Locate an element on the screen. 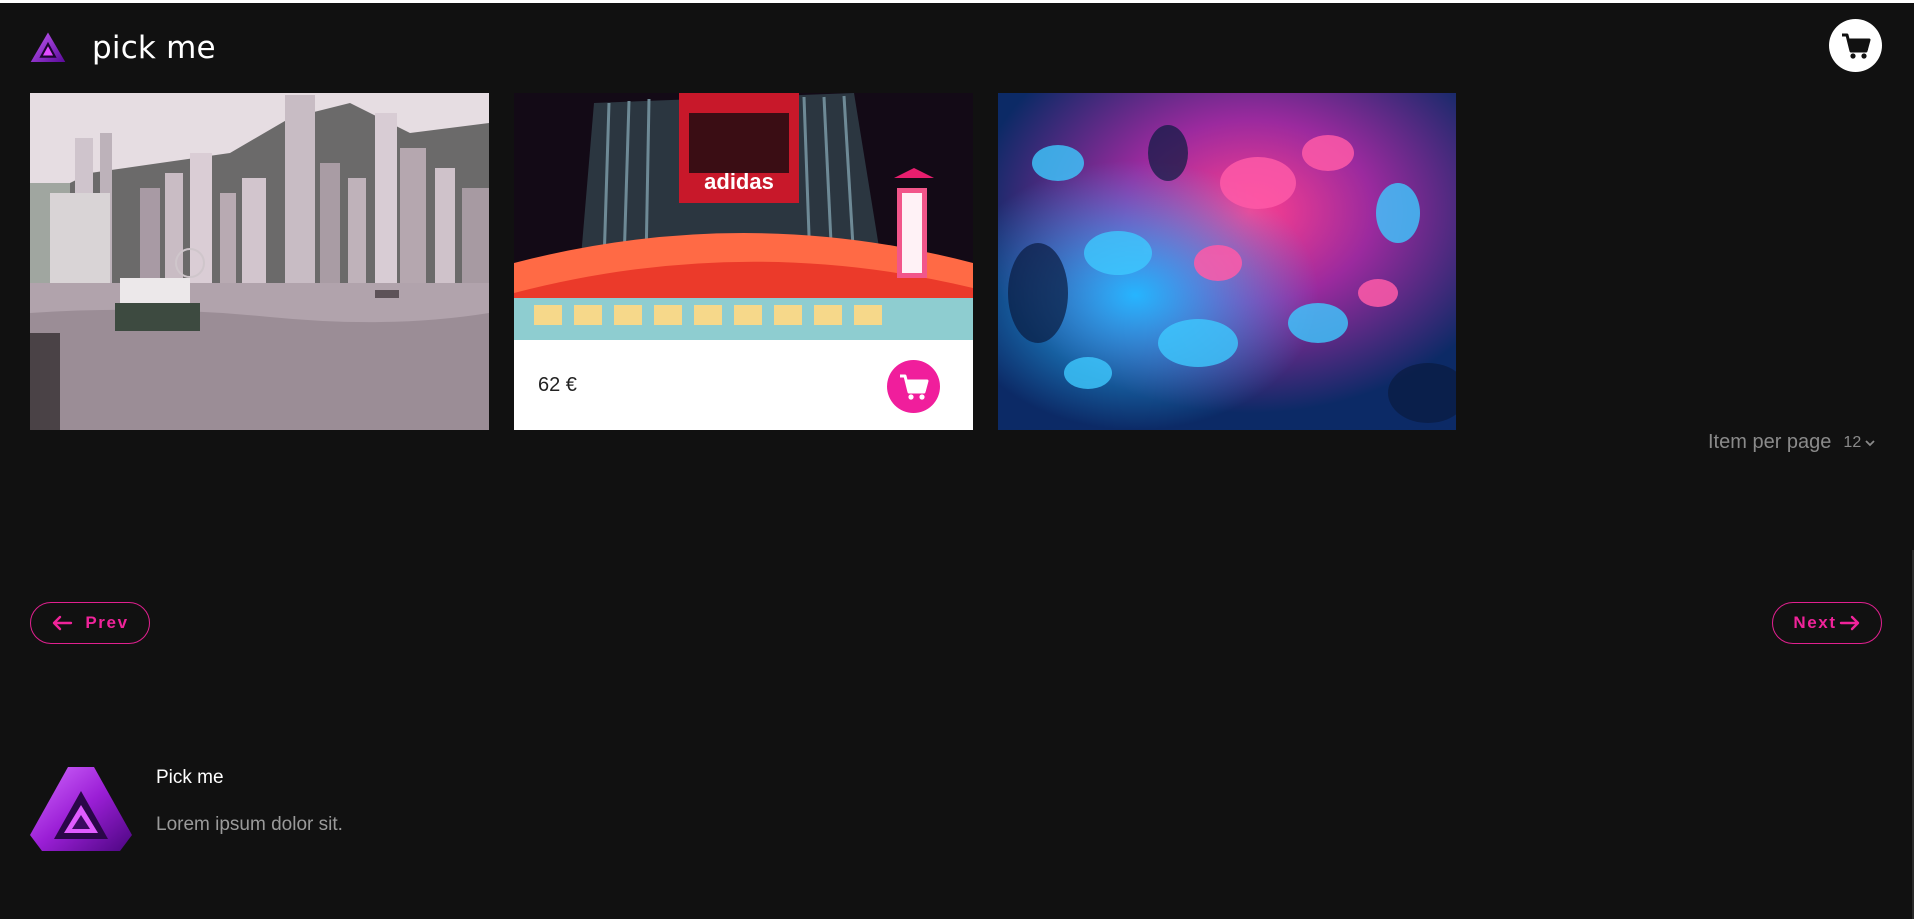 This screenshot has width=1914, height=919. prev-button: Prev is located at coordinates (90, 623).